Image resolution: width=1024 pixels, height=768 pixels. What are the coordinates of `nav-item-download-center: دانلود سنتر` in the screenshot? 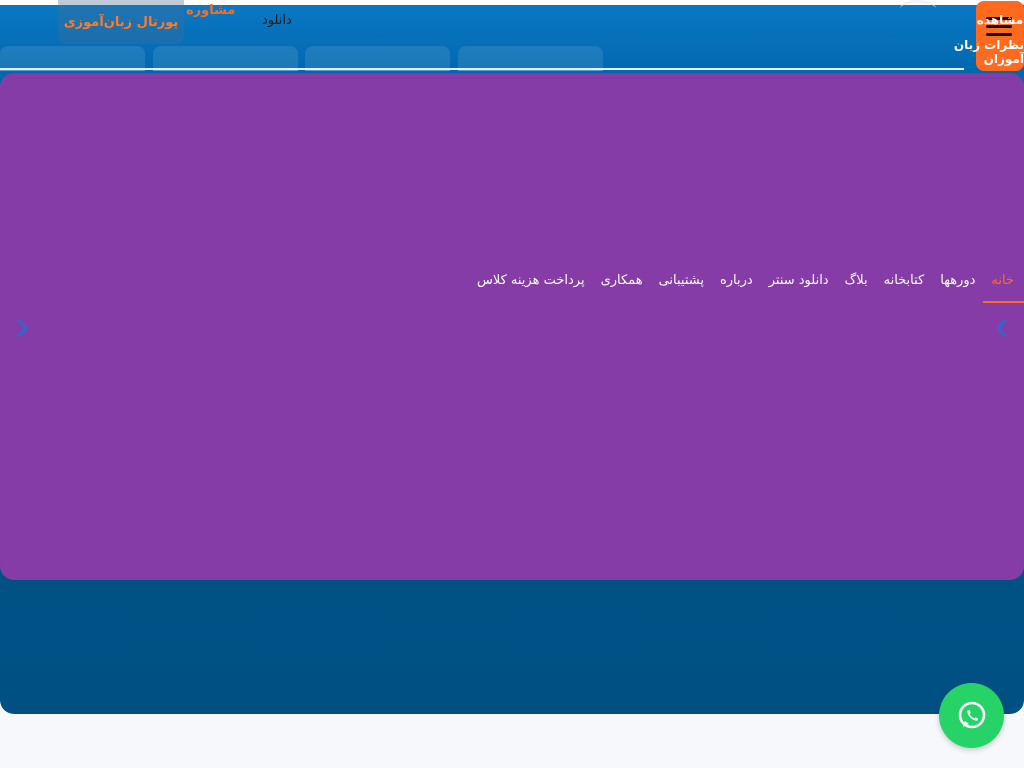 It's located at (799, 280).